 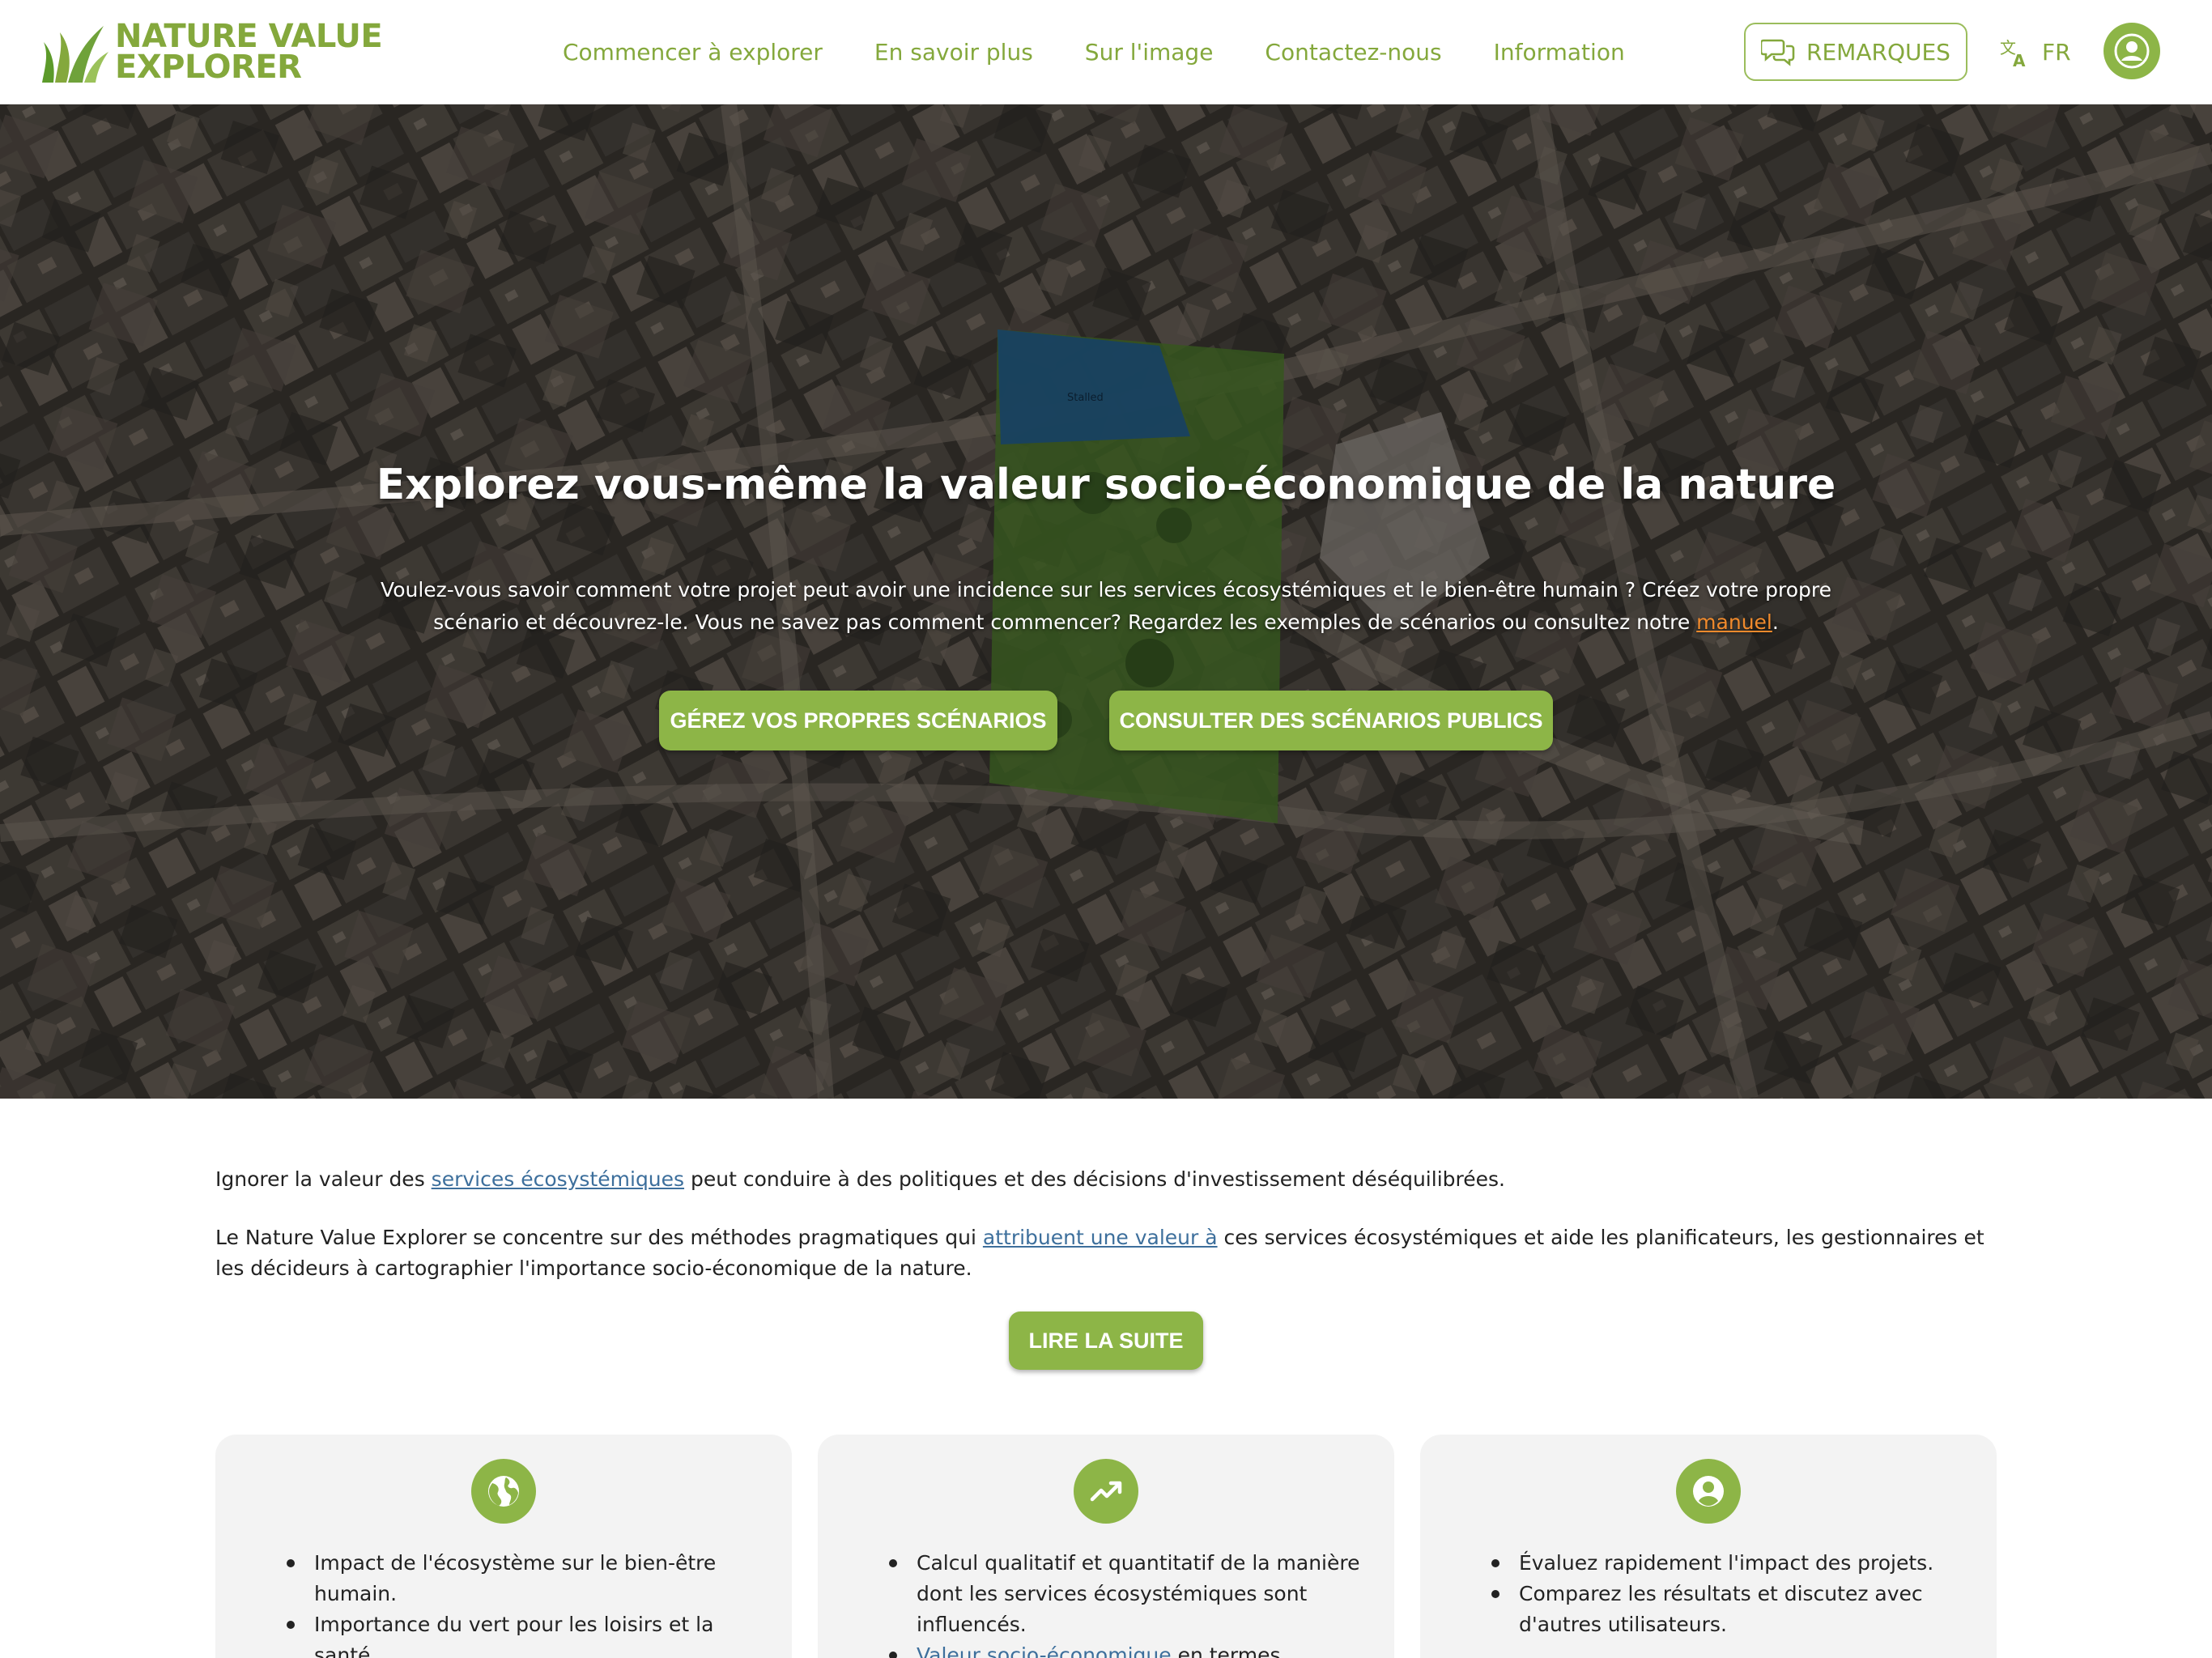 What do you see at coordinates (1101, 1237) in the screenshot?
I see `valuation-link: attribuent une valeur à` at bounding box center [1101, 1237].